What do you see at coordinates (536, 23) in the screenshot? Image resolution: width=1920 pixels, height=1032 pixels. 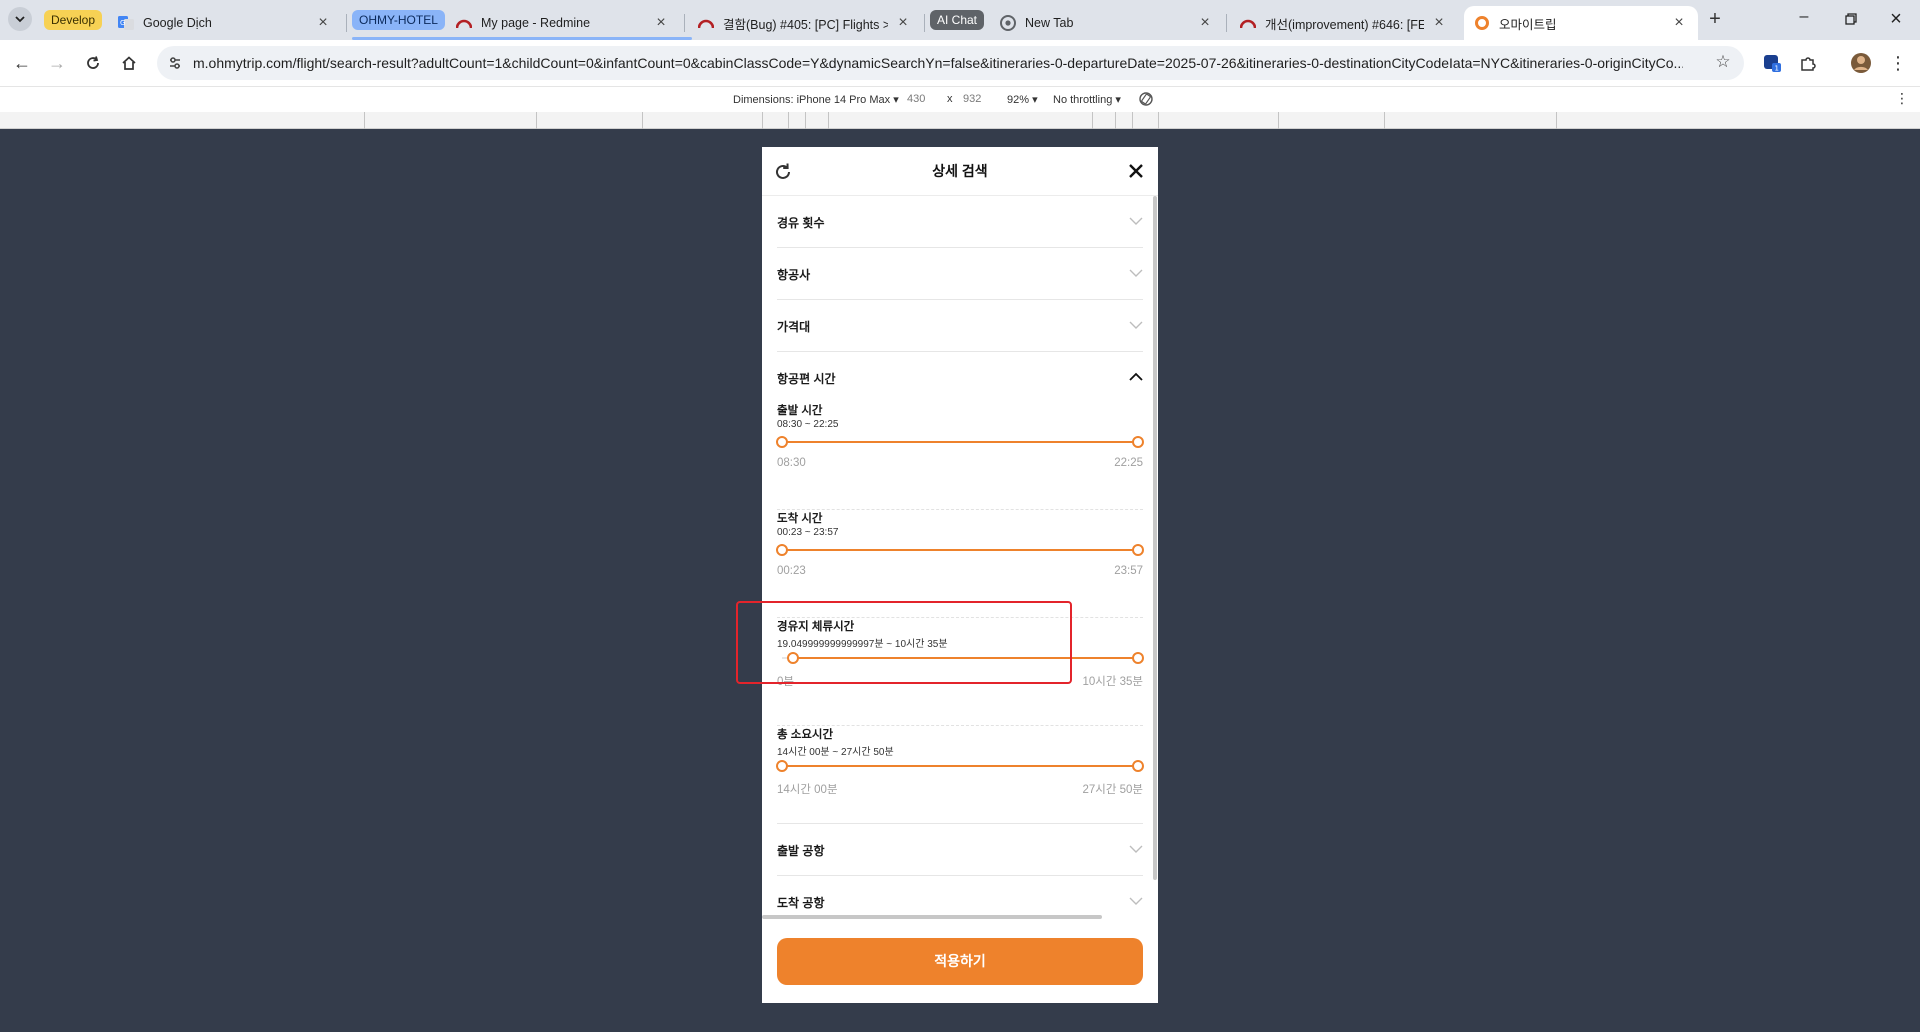 I see `tab-title: My page - Redmine` at bounding box center [536, 23].